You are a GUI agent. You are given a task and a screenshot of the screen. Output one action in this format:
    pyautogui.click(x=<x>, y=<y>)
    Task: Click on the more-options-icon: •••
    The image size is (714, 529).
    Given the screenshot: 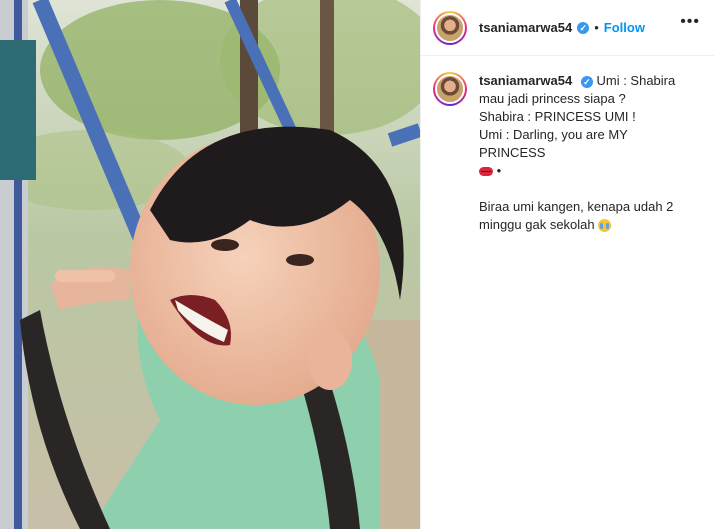 What is the action you would take?
    pyautogui.click(x=690, y=22)
    